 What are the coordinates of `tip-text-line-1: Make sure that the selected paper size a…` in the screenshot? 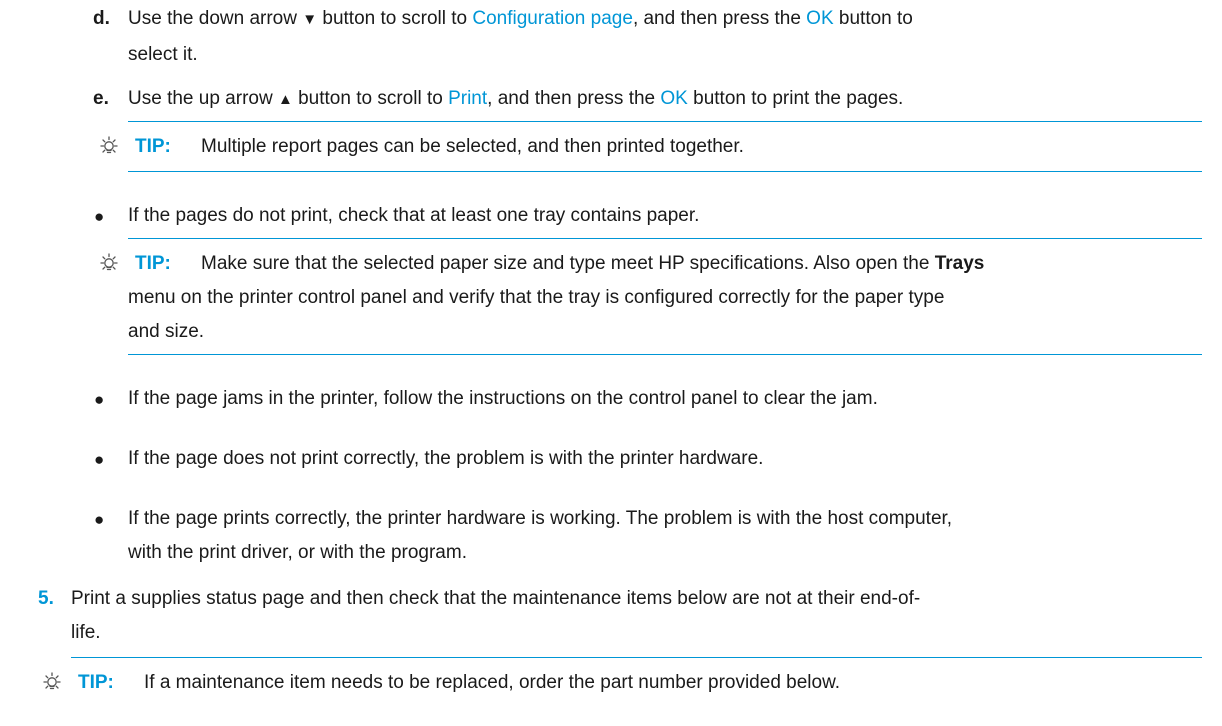 It's located at (593, 263).